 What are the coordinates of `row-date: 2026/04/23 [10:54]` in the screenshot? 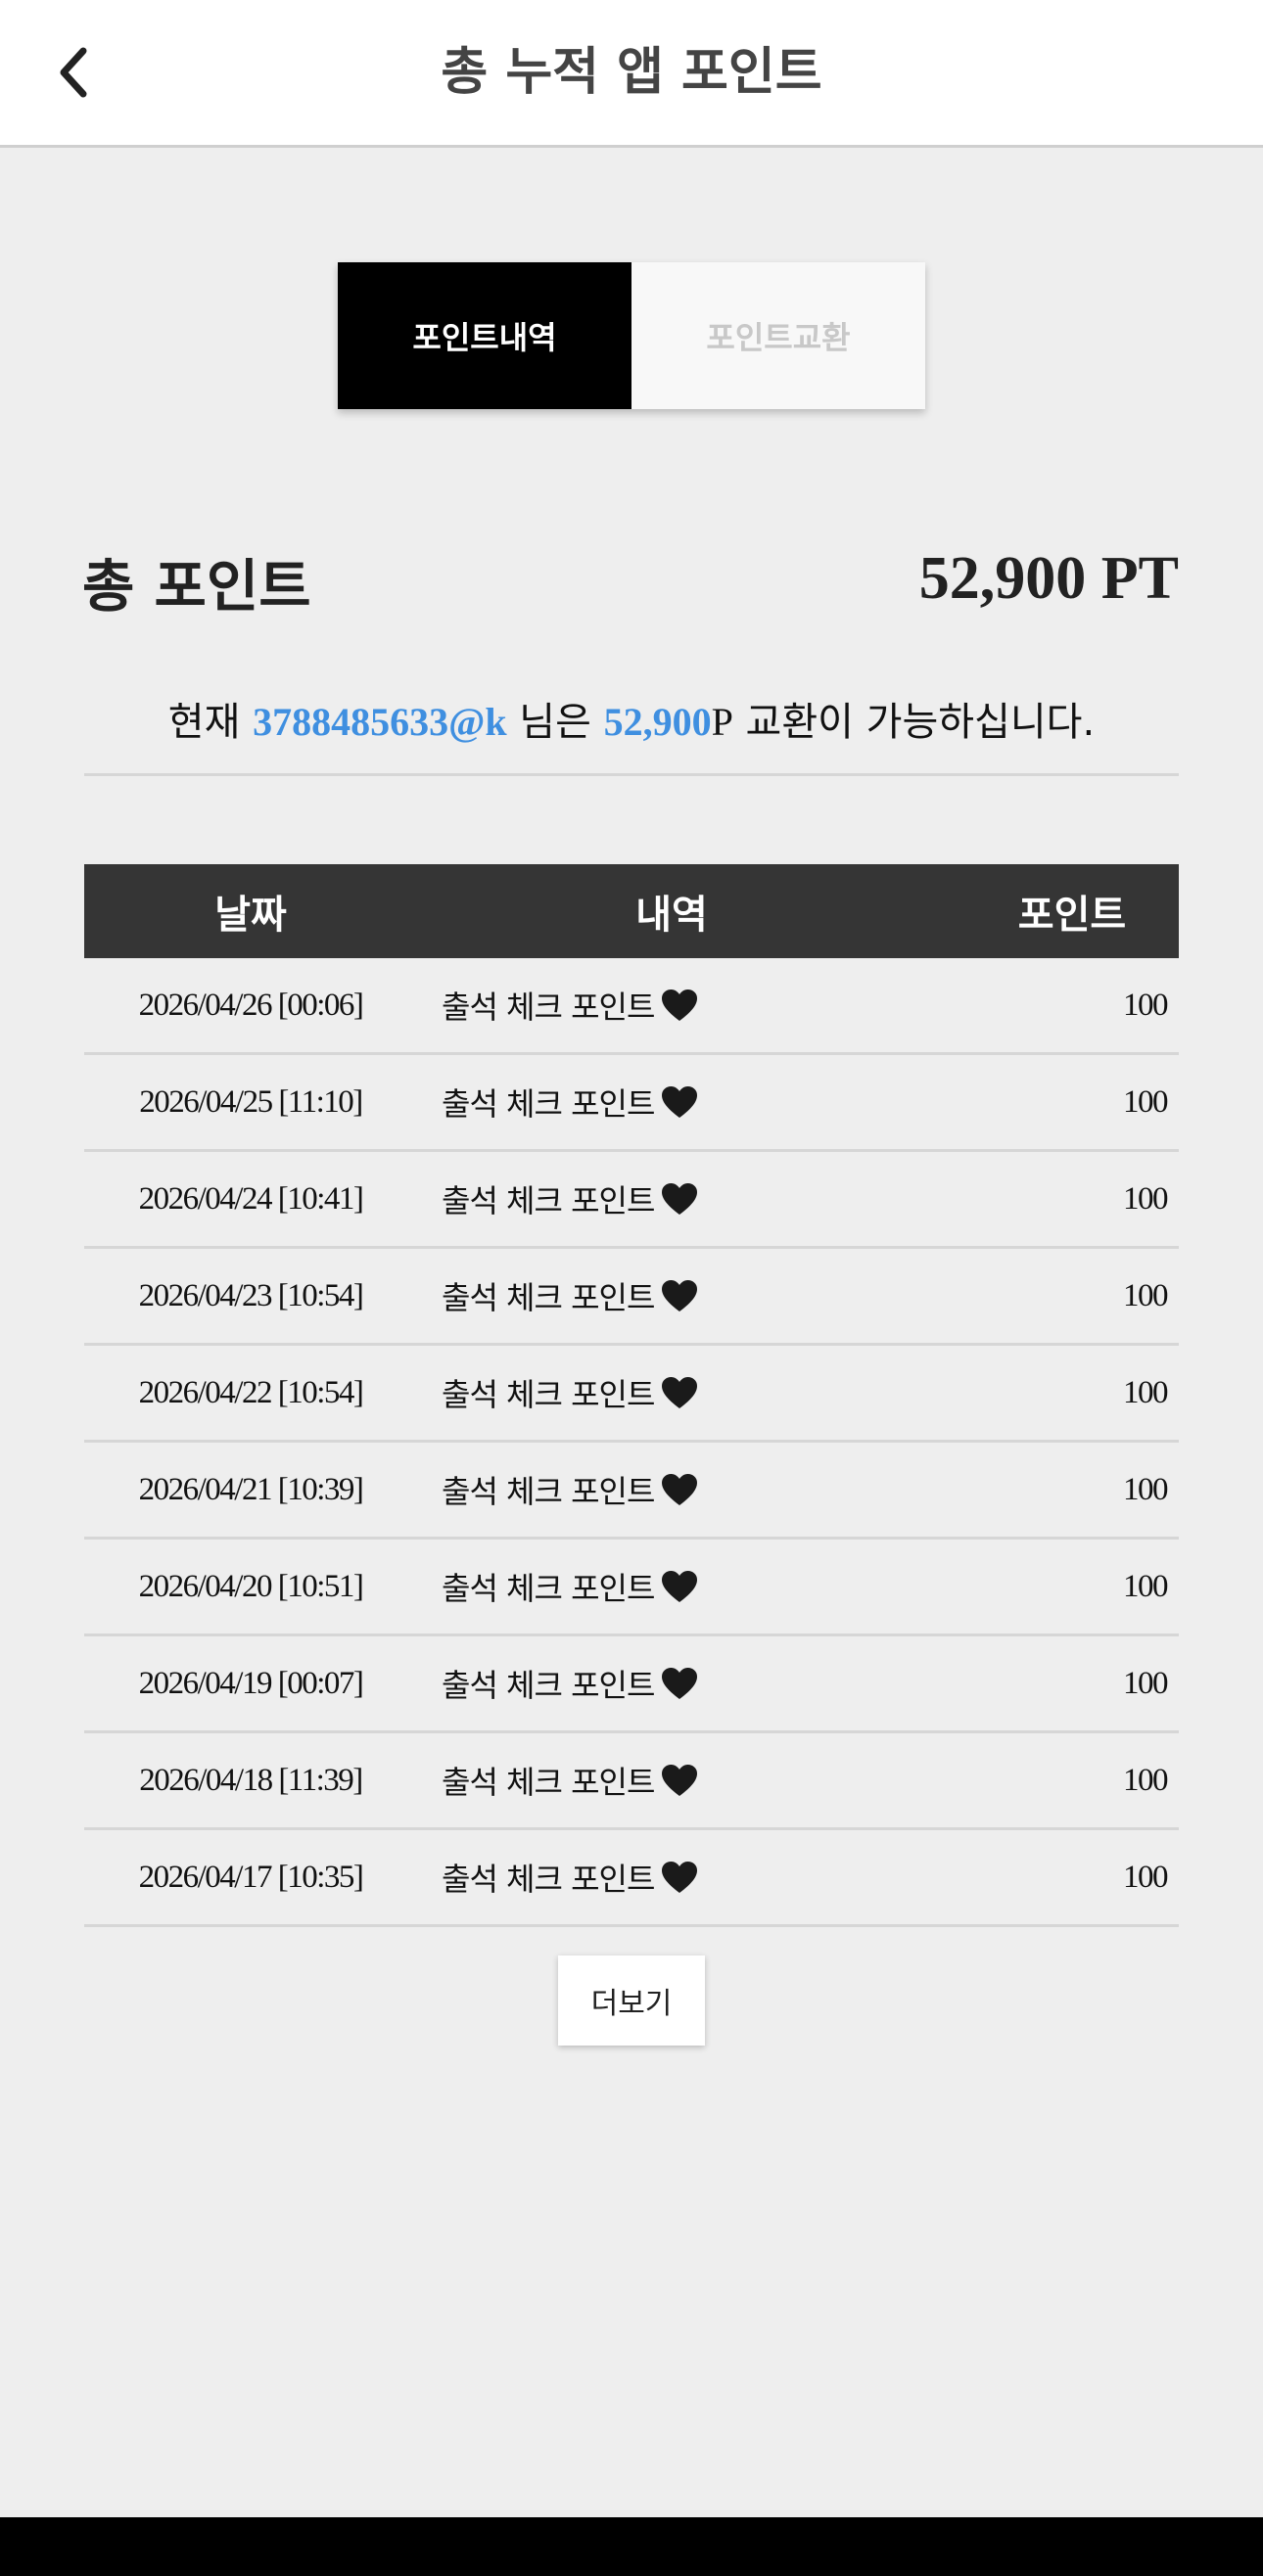 It's located at (251, 1295).